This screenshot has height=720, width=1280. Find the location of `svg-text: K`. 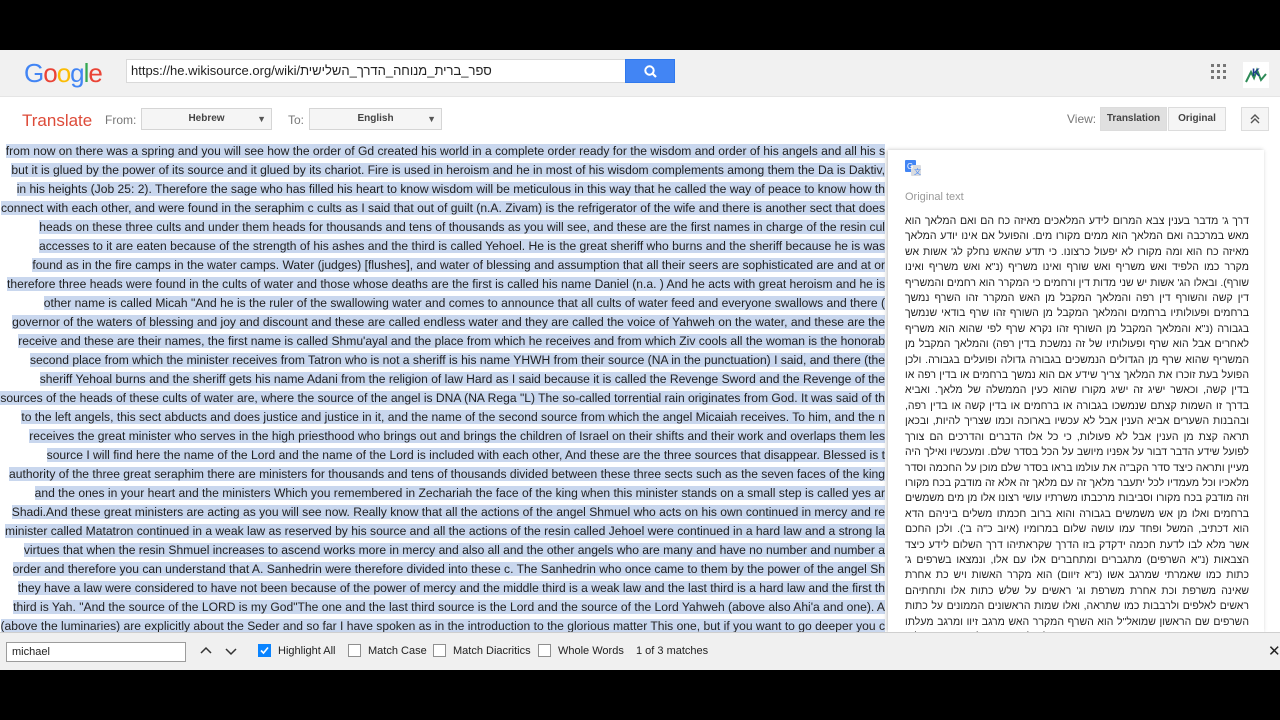

svg-text: K is located at coordinates (1256, 73).